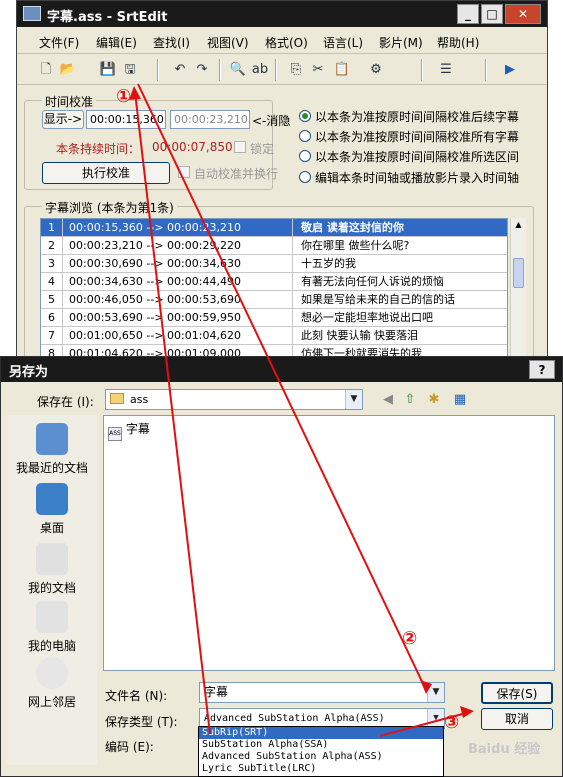  I want to click on annotation-step-2: ②, so click(410, 638).